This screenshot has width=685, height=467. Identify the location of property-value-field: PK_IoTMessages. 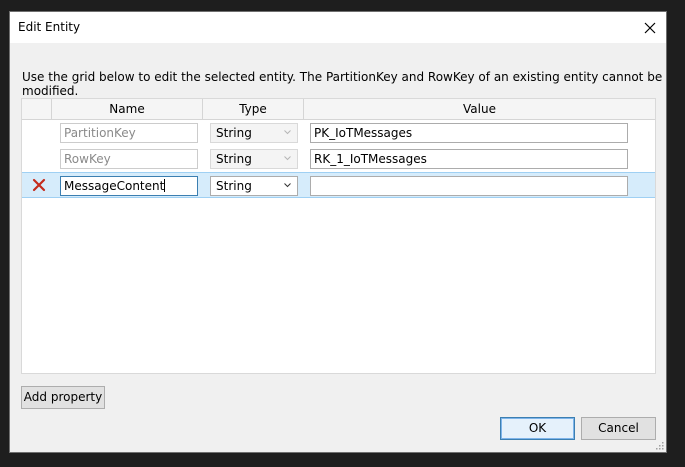
(469, 133).